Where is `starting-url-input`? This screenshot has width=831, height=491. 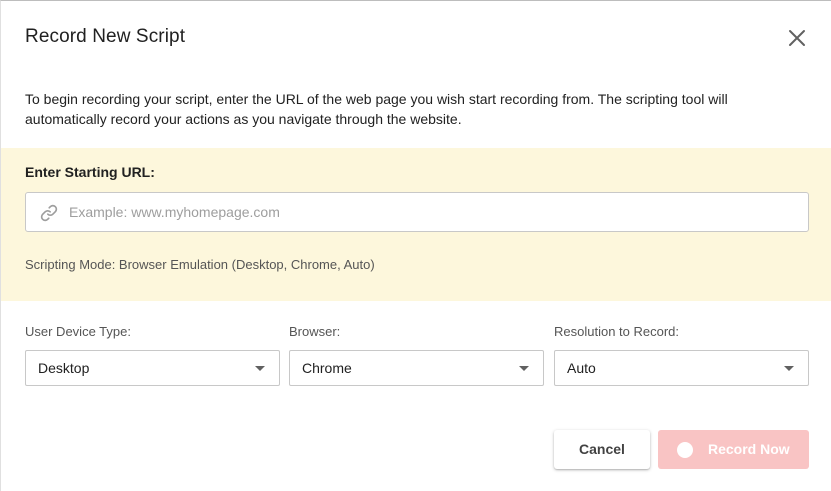
starting-url-input is located at coordinates (434, 212).